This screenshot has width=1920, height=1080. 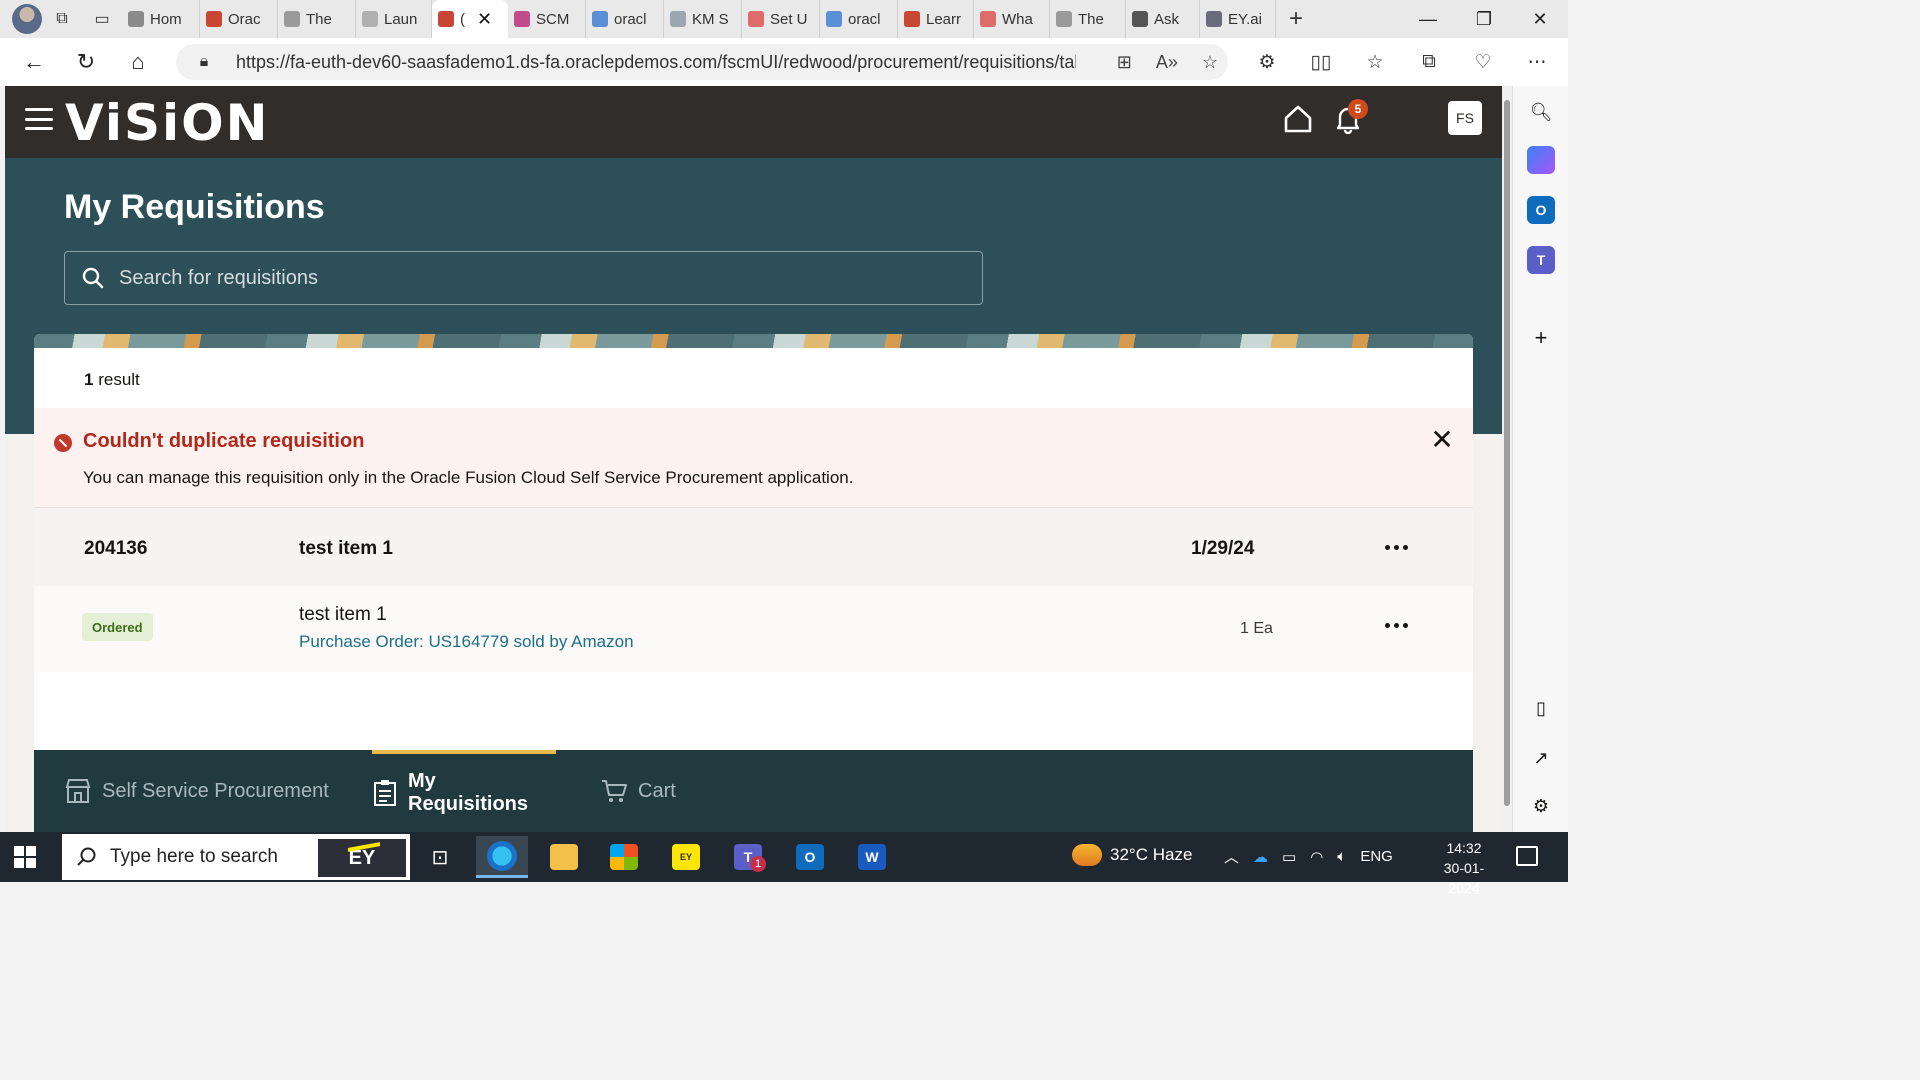 I want to click on nav-self-service-procurement: Self Service Procurement, so click(x=196, y=791).